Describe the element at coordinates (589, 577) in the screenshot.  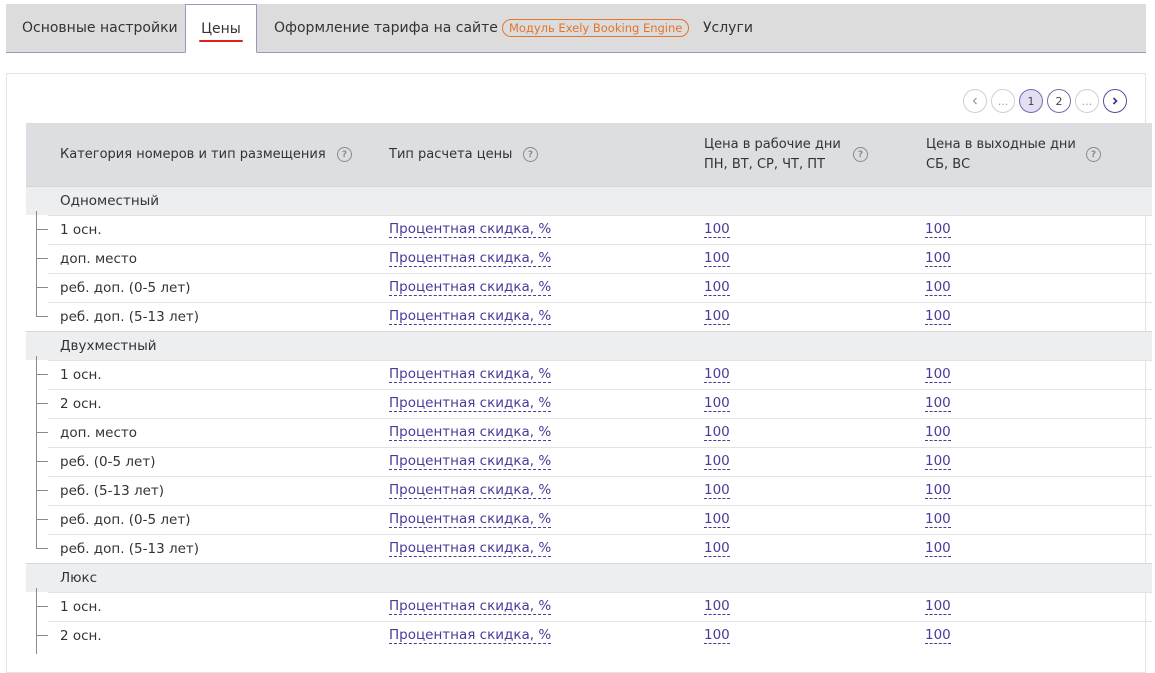
I see `group-row: Люкс` at that location.